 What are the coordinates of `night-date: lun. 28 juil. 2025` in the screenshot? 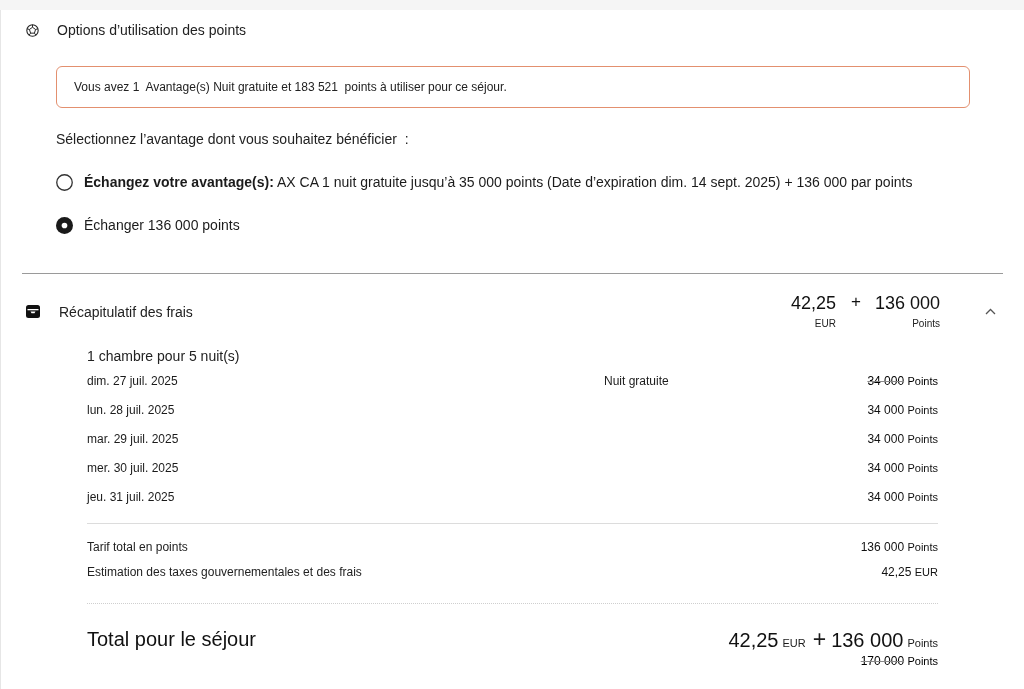 It's located at (131, 409).